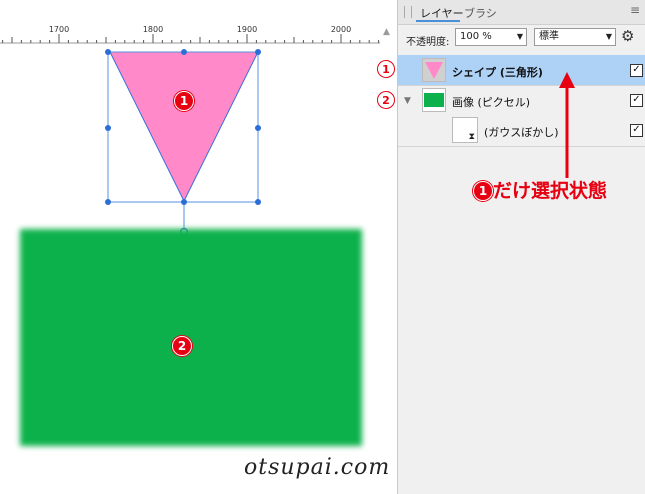 The height and width of the screenshot is (494, 645). What do you see at coordinates (465, 130) in the screenshot?
I see `filter-thumbnail: ⧗` at bounding box center [465, 130].